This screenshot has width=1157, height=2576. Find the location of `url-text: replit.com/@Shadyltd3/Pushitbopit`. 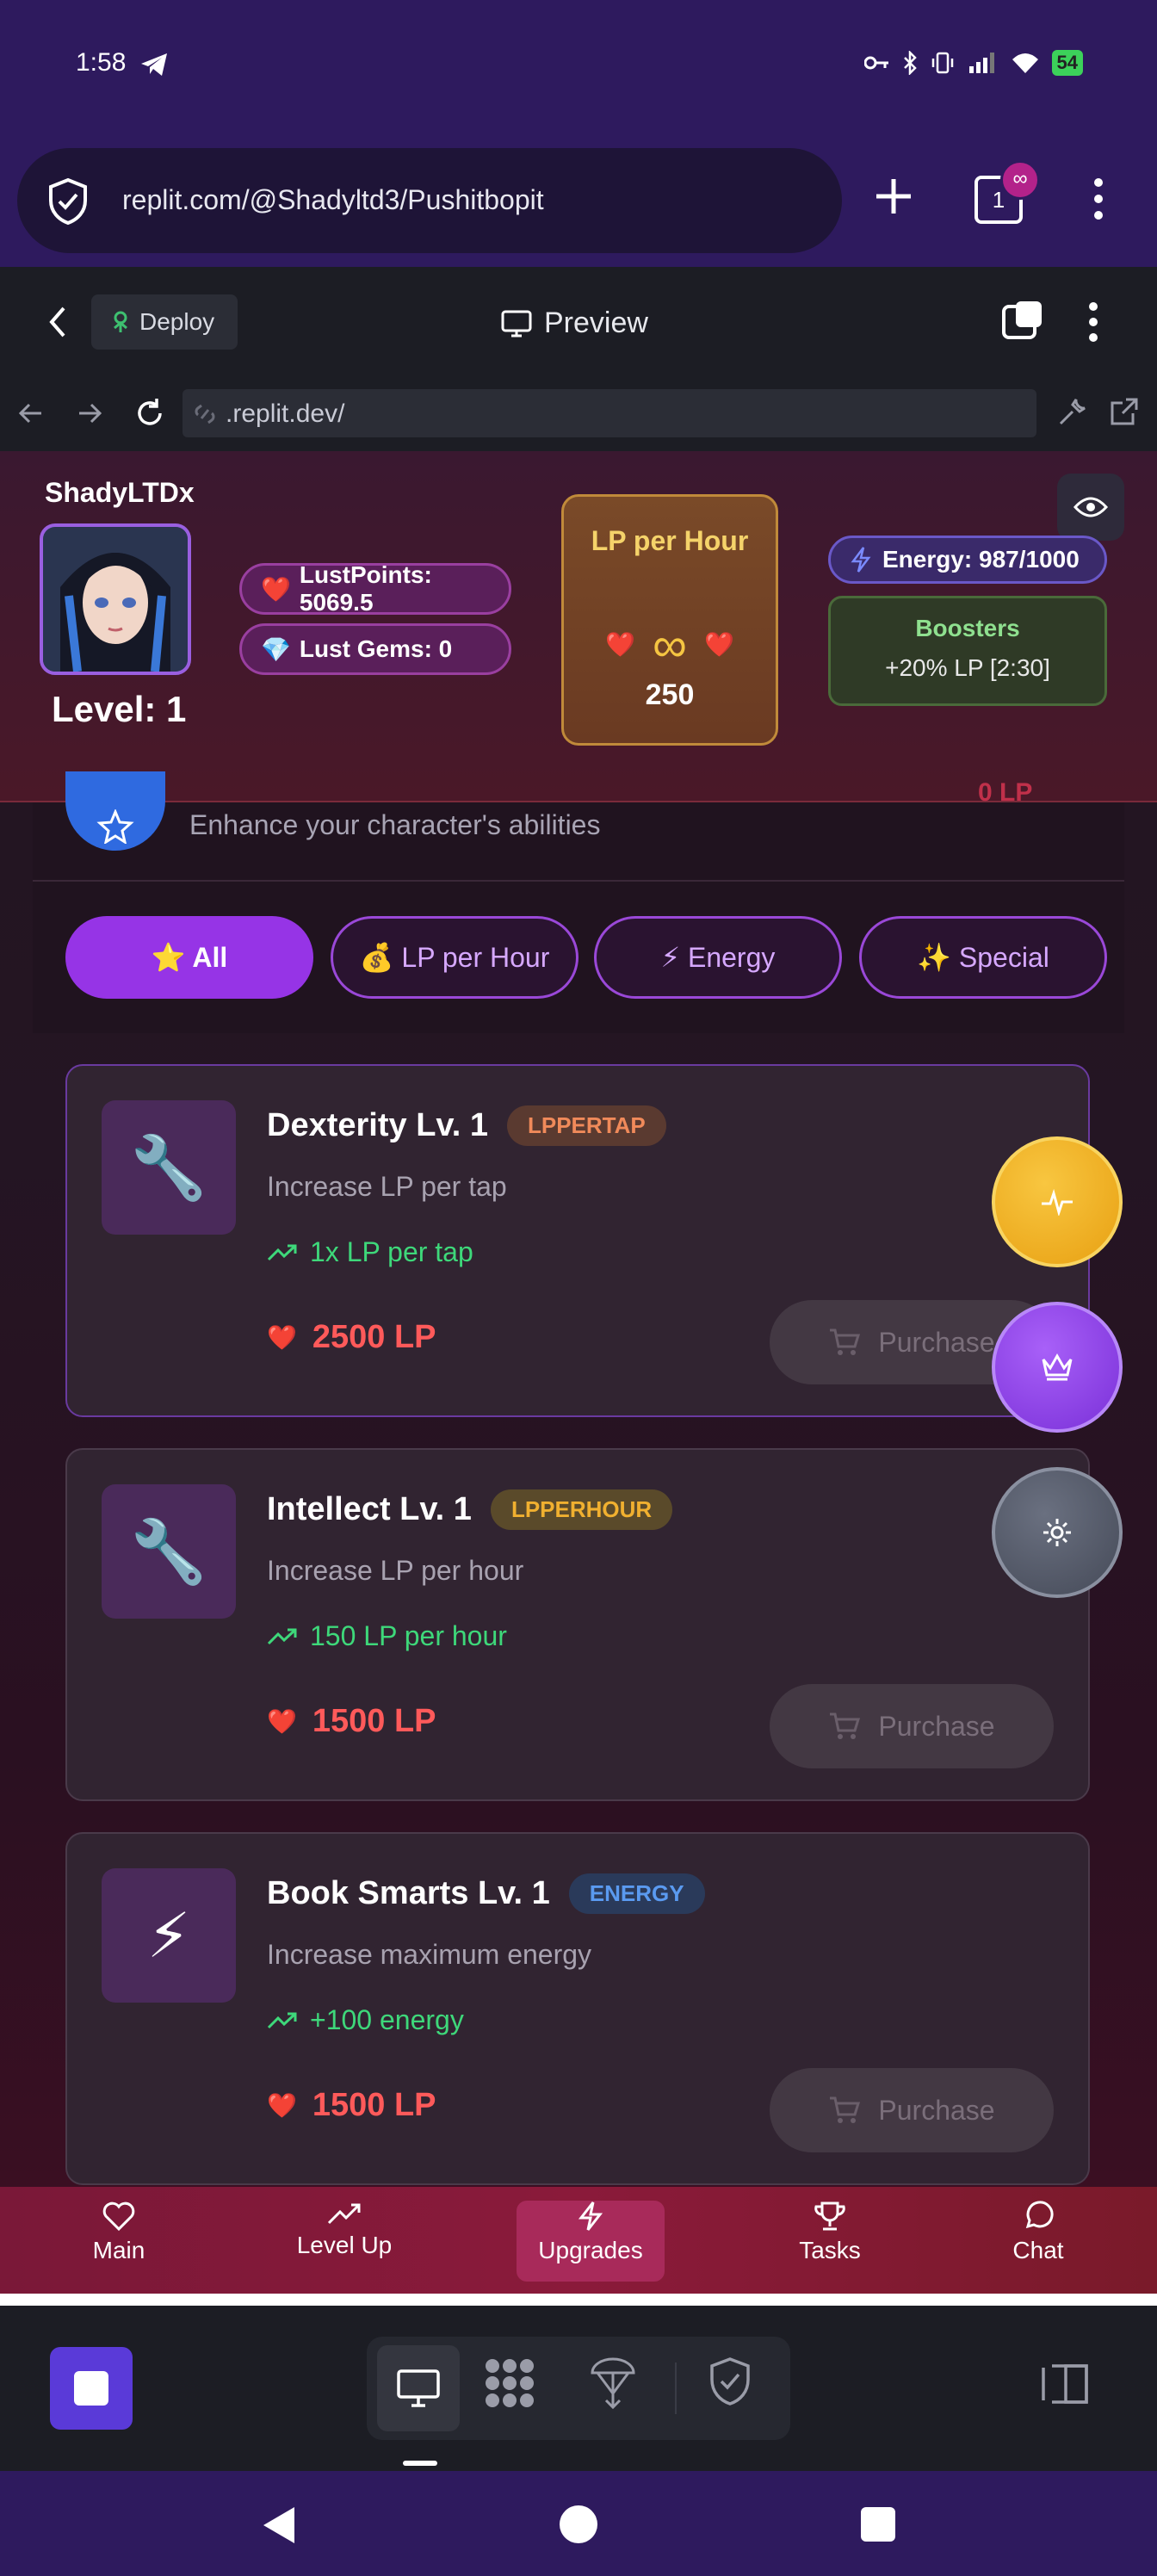

url-text: replit.com/@Shadyltd3/Pushitbopit is located at coordinates (333, 200).